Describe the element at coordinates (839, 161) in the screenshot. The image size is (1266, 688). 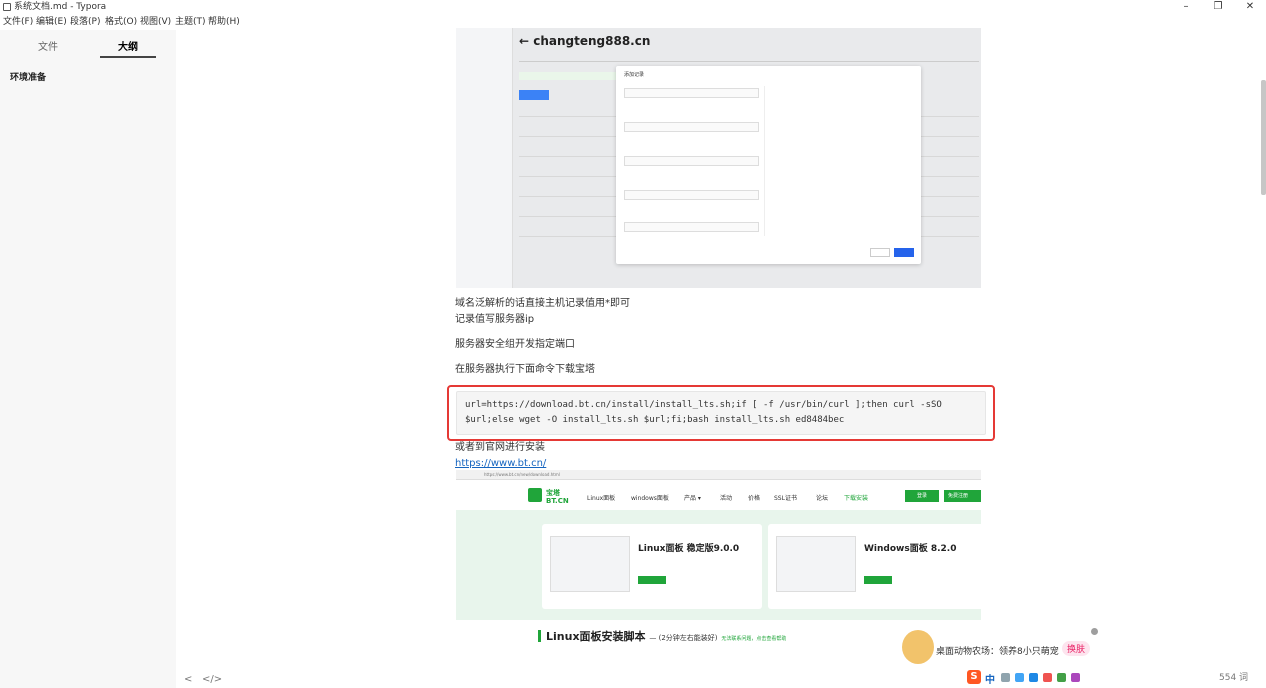
I see `modal-info-panel` at that location.